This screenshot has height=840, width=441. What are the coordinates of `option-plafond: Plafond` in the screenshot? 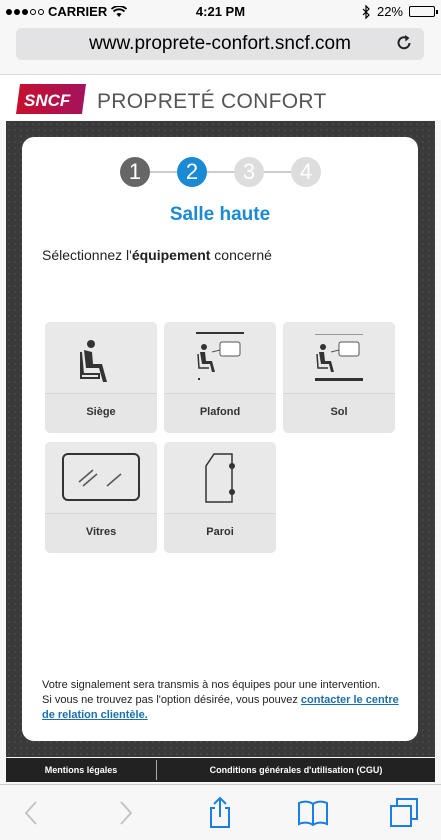 It's located at (220, 377).